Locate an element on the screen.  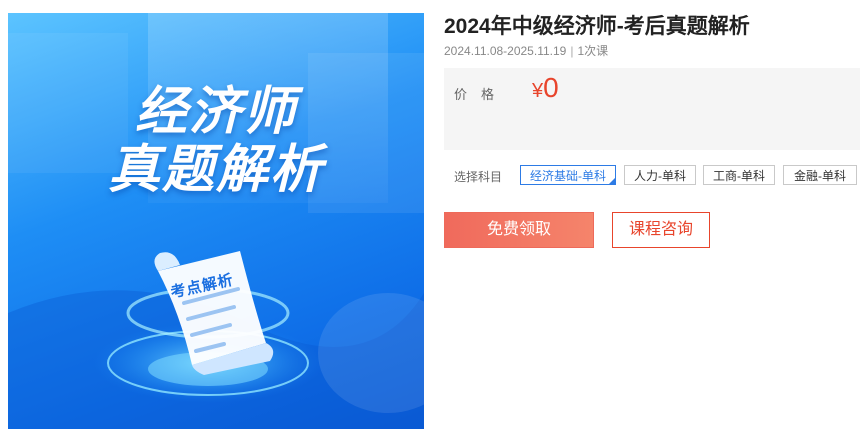
free-claim-button: 免费领取 is located at coordinates (519, 230).